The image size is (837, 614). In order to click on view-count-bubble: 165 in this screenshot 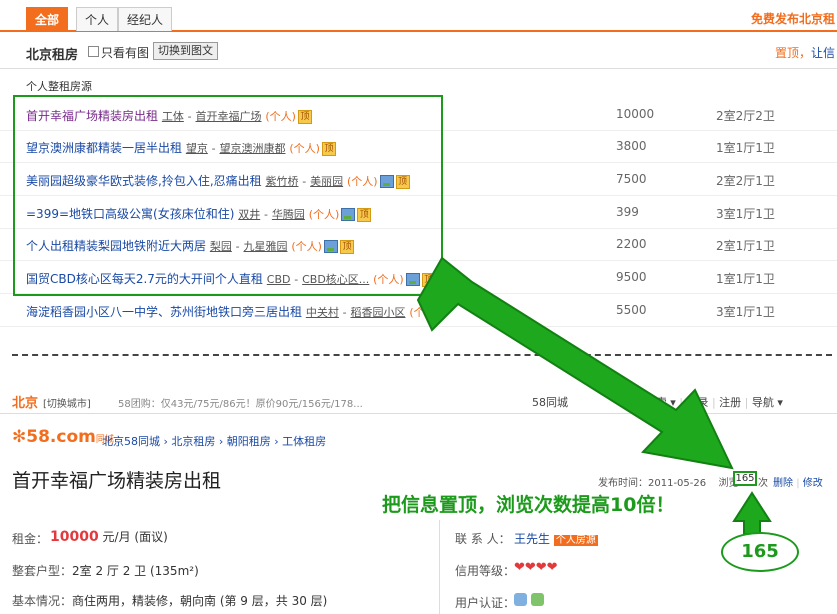, I will do `click(760, 552)`.